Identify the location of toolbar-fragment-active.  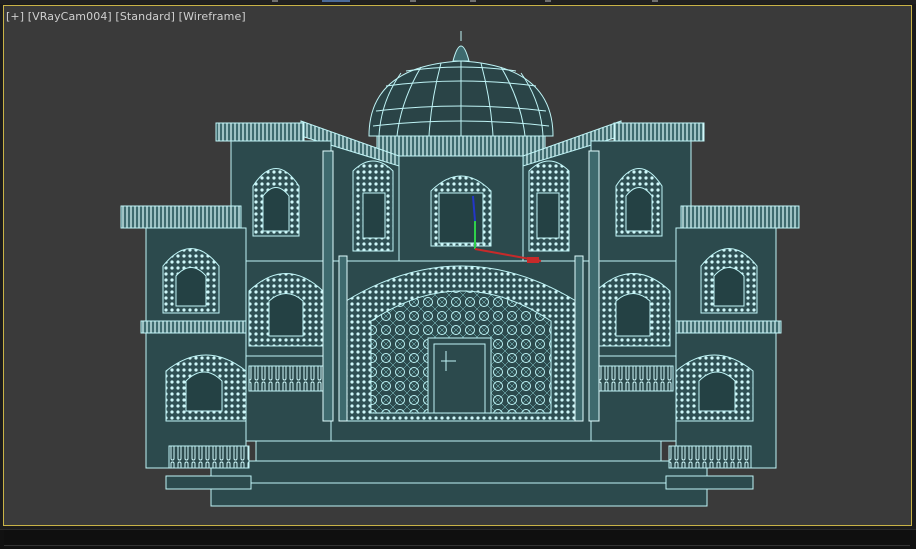
(336, 1).